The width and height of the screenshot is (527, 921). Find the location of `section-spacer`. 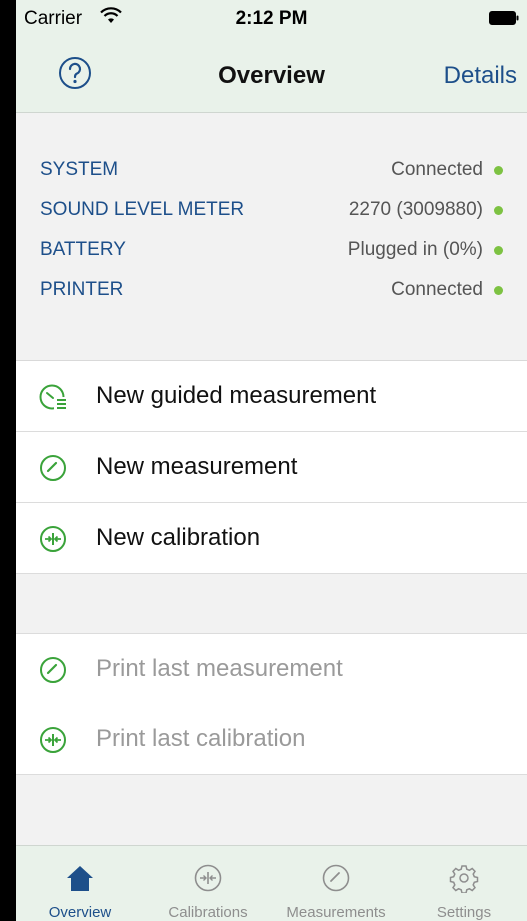

section-spacer is located at coordinates (271, 603).